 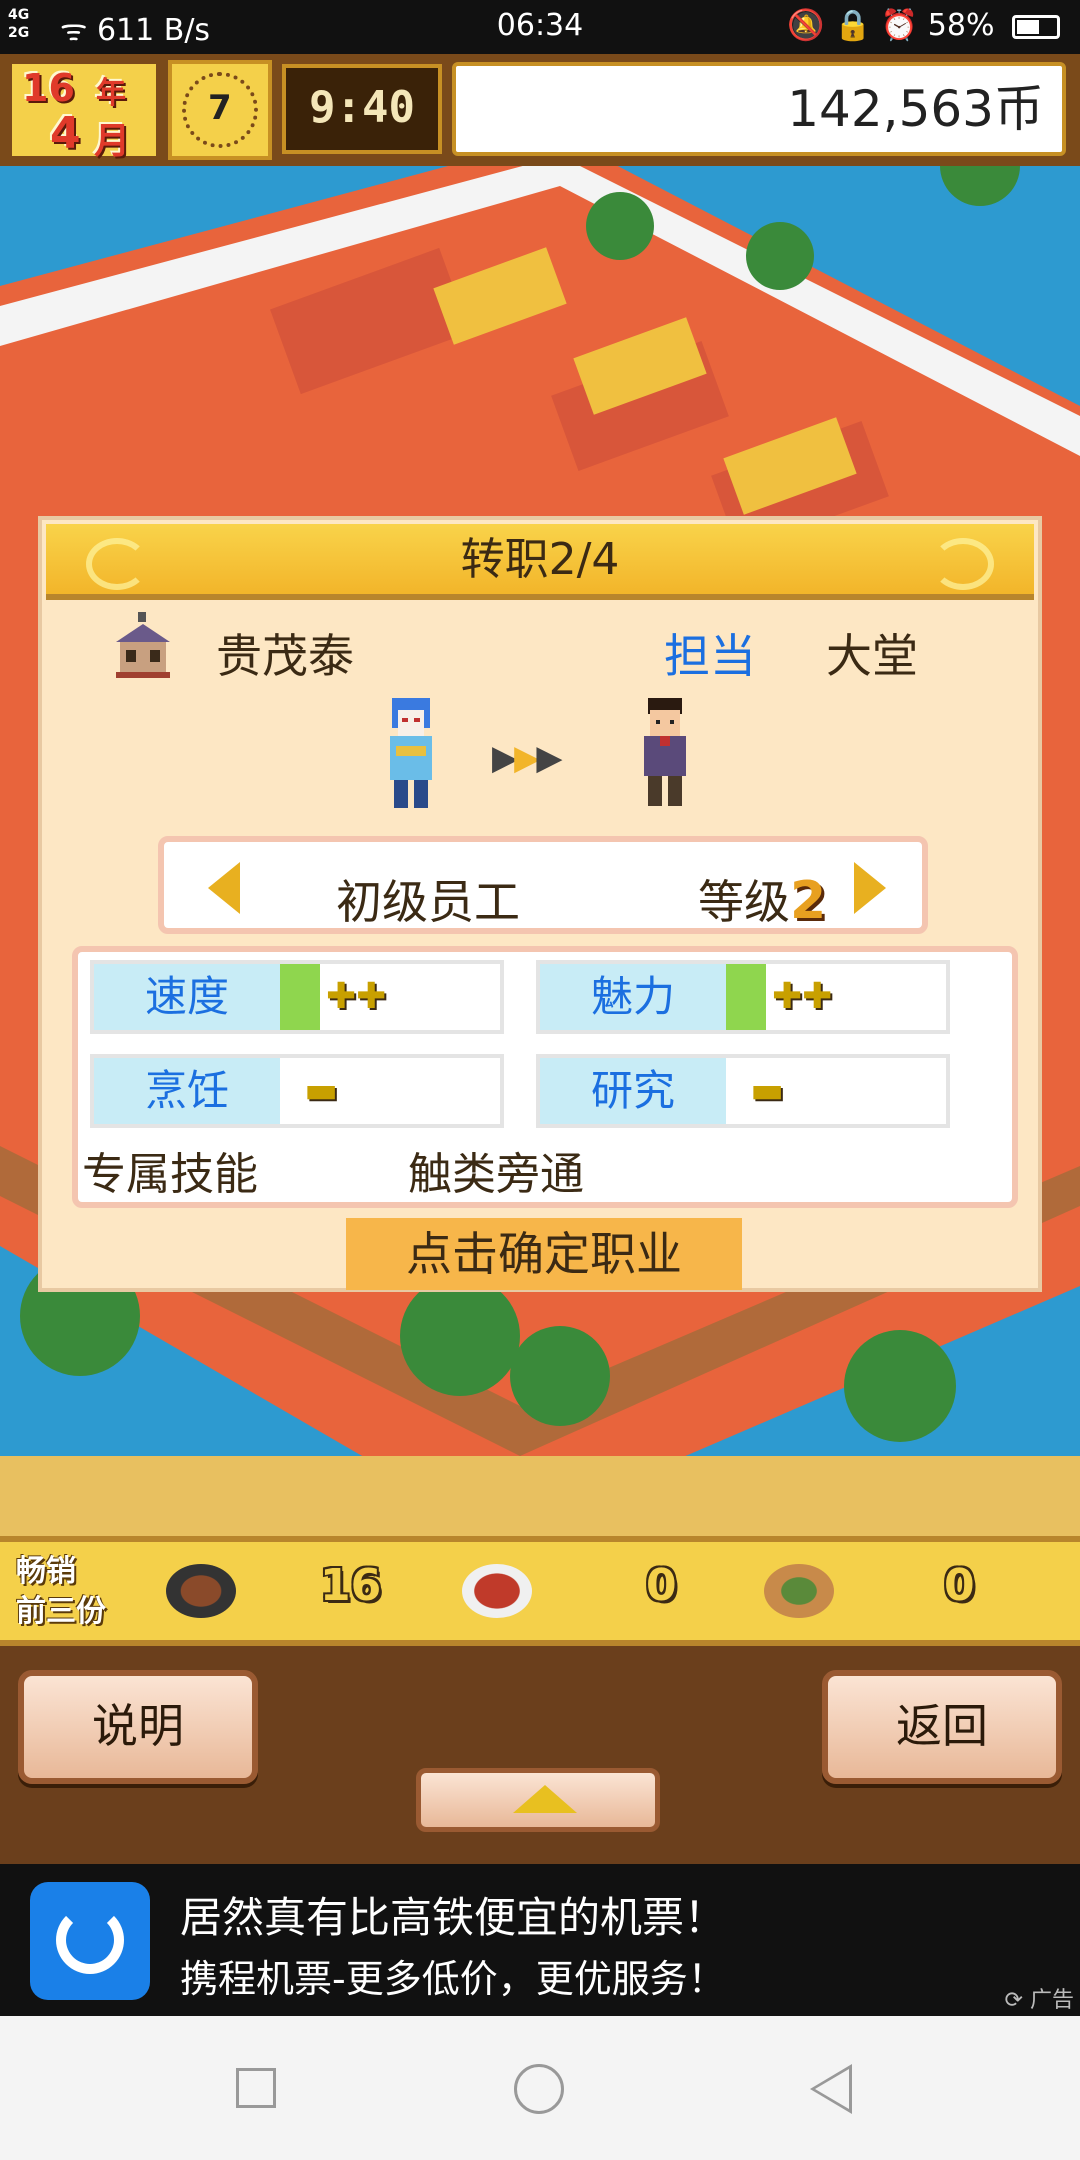 What do you see at coordinates (362, 109) in the screenshot?
I see `game-time: 9:40` at bounding box center [362, 109].